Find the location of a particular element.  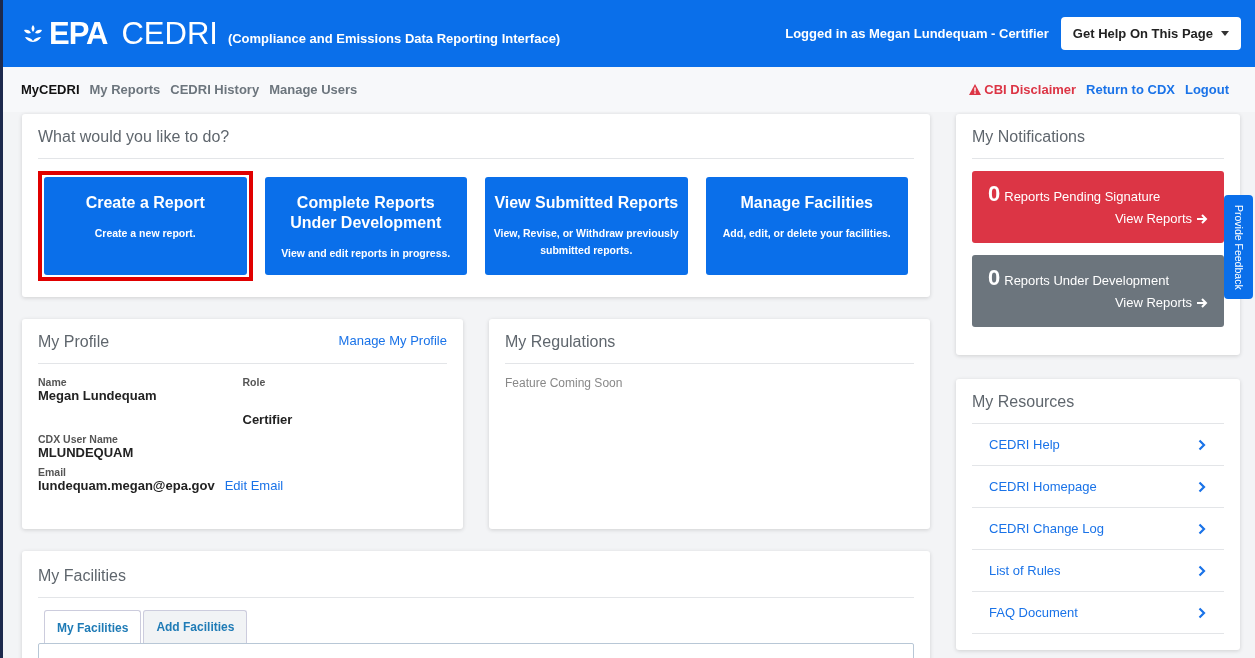

card-title: My Facilities is located at coordinates (476, 582).